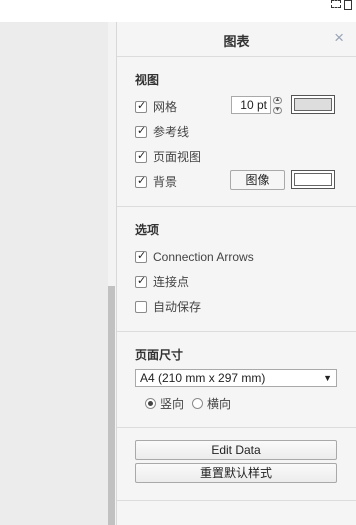  Describe the element at coordinates (141, 281) in the screenshot. I see `connection-points-checkbox` at that location.